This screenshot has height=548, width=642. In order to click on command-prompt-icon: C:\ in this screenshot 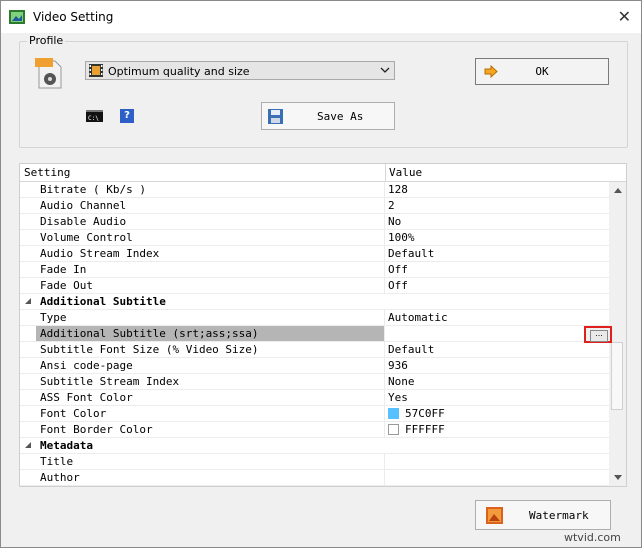, I will do `click(94, 116)`.